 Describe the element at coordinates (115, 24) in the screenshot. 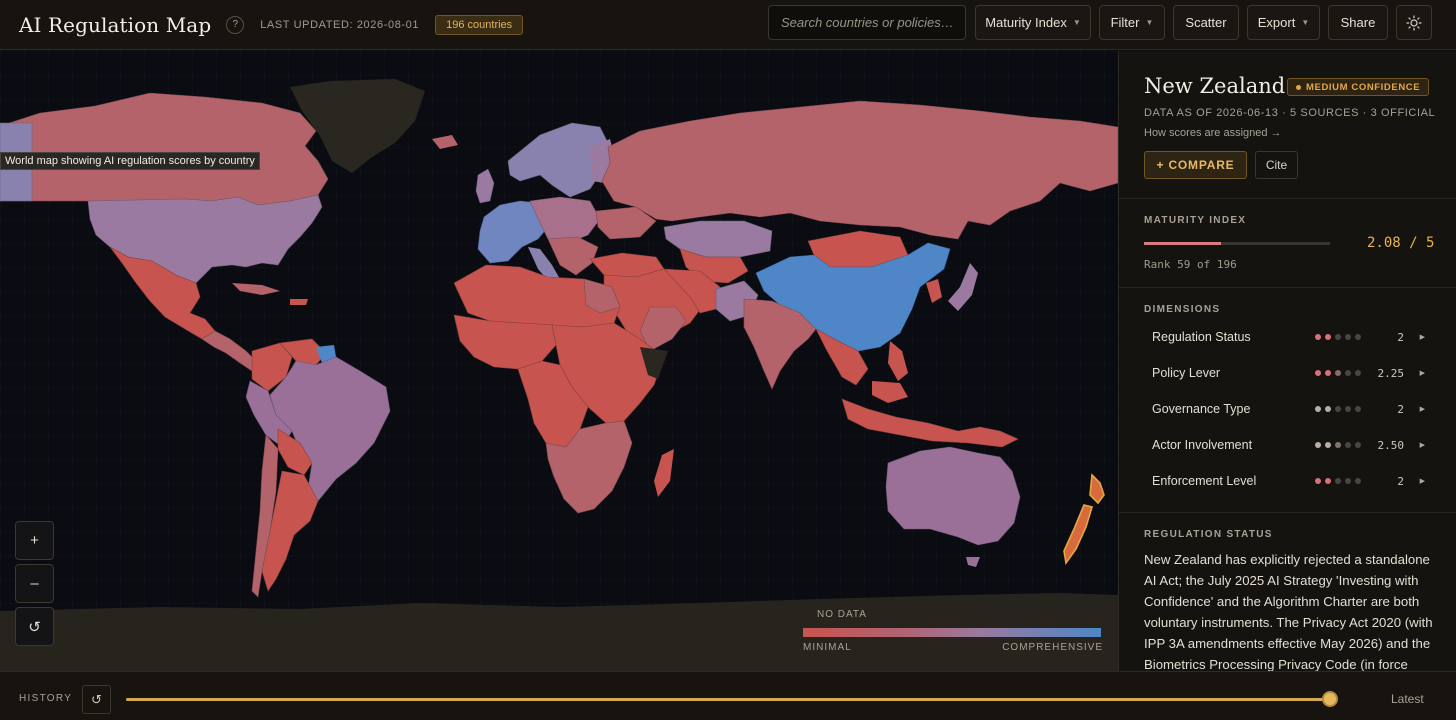

I see `app-title: AI Regulation Map` at that location.